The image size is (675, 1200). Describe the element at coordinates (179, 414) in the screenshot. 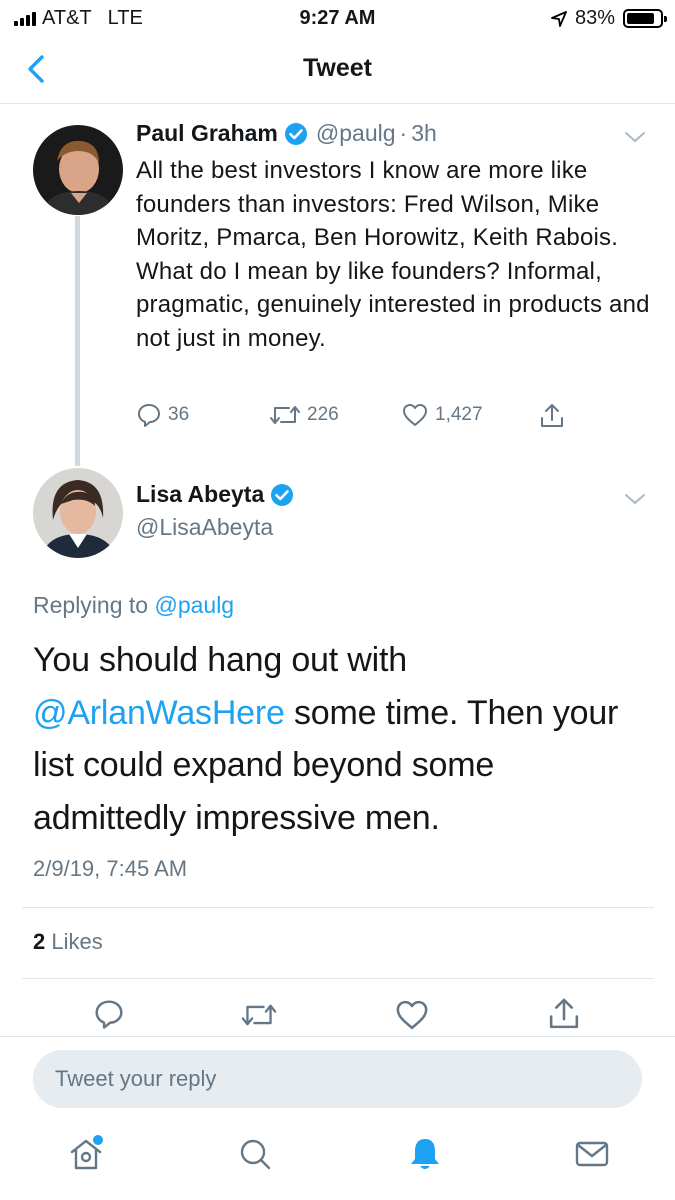

I see `reply-count: 36` at that location.